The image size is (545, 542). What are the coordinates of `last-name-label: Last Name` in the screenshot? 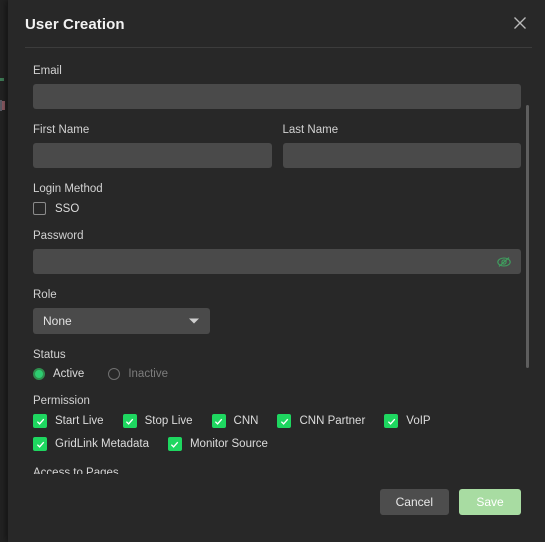 It's located at (310, 130).